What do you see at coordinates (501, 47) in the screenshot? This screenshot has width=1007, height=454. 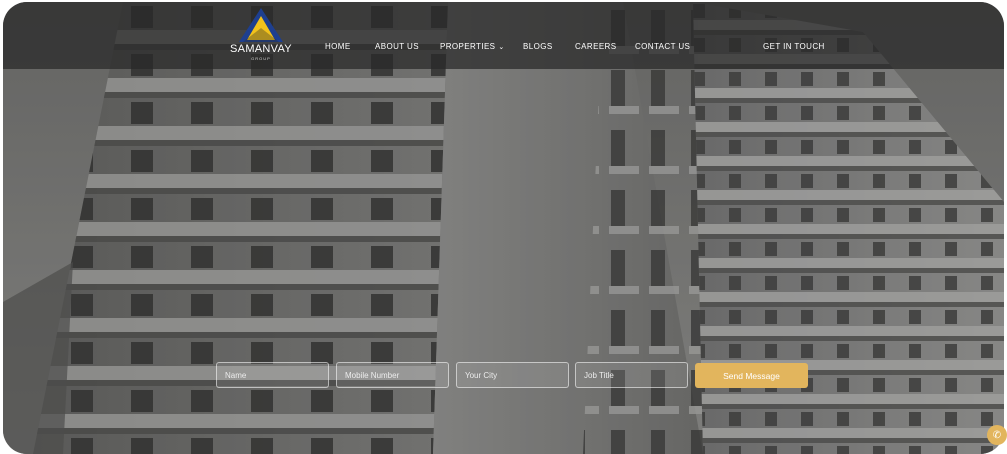 I see `chevron-down-icon: ⌄` at bounding box center [501, 47].